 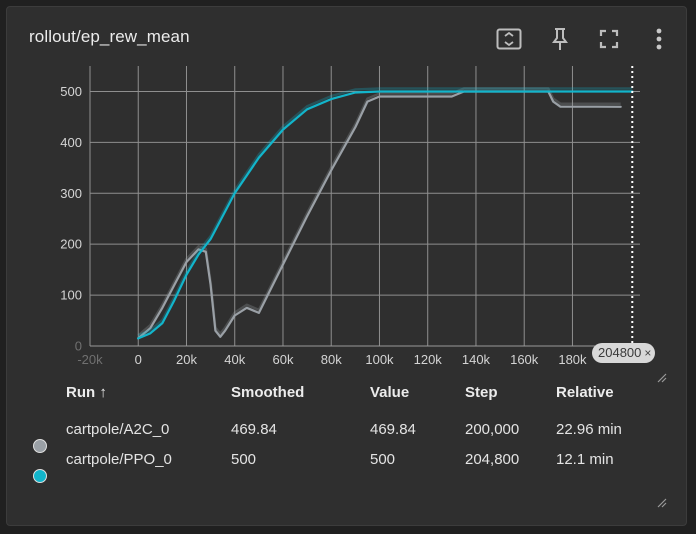 What do you see at coordinates (620, 352) in the screenshot?
I see `step-badge-value: 204800` at bounding box center [620, 352].